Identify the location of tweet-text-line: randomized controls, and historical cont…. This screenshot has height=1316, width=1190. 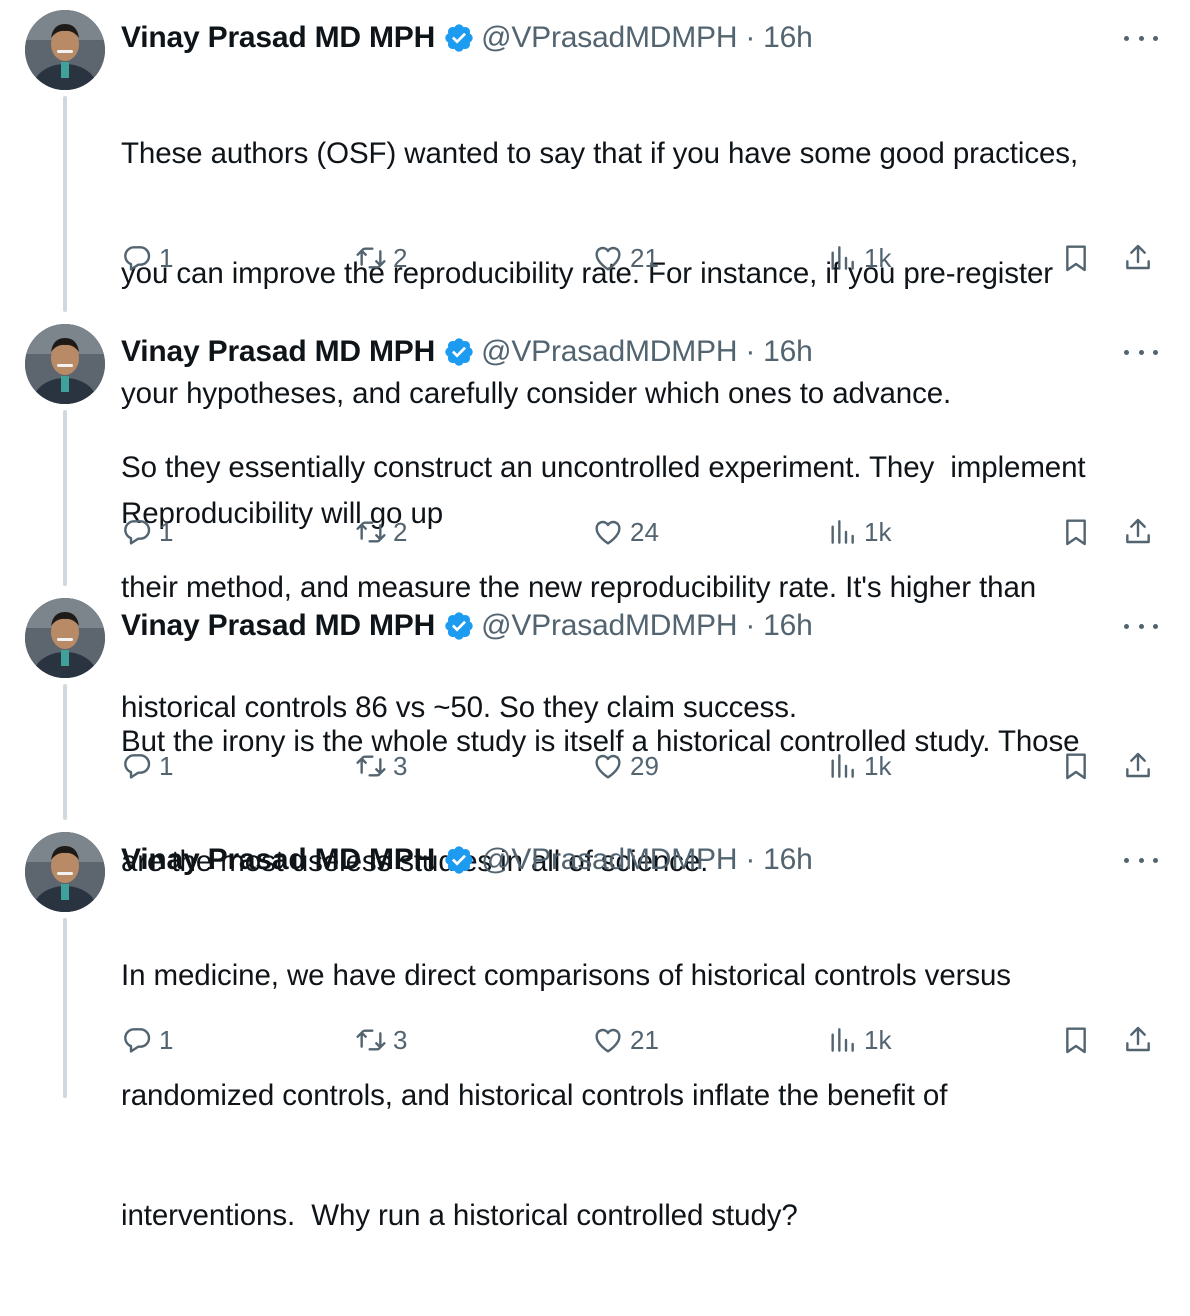
(534, 1095).